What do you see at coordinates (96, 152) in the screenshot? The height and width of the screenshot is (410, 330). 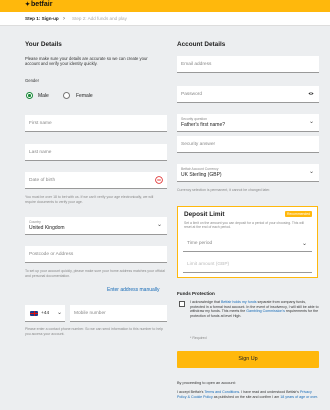 I see `last-name-field: Last name` at bounding box center [96, 152].